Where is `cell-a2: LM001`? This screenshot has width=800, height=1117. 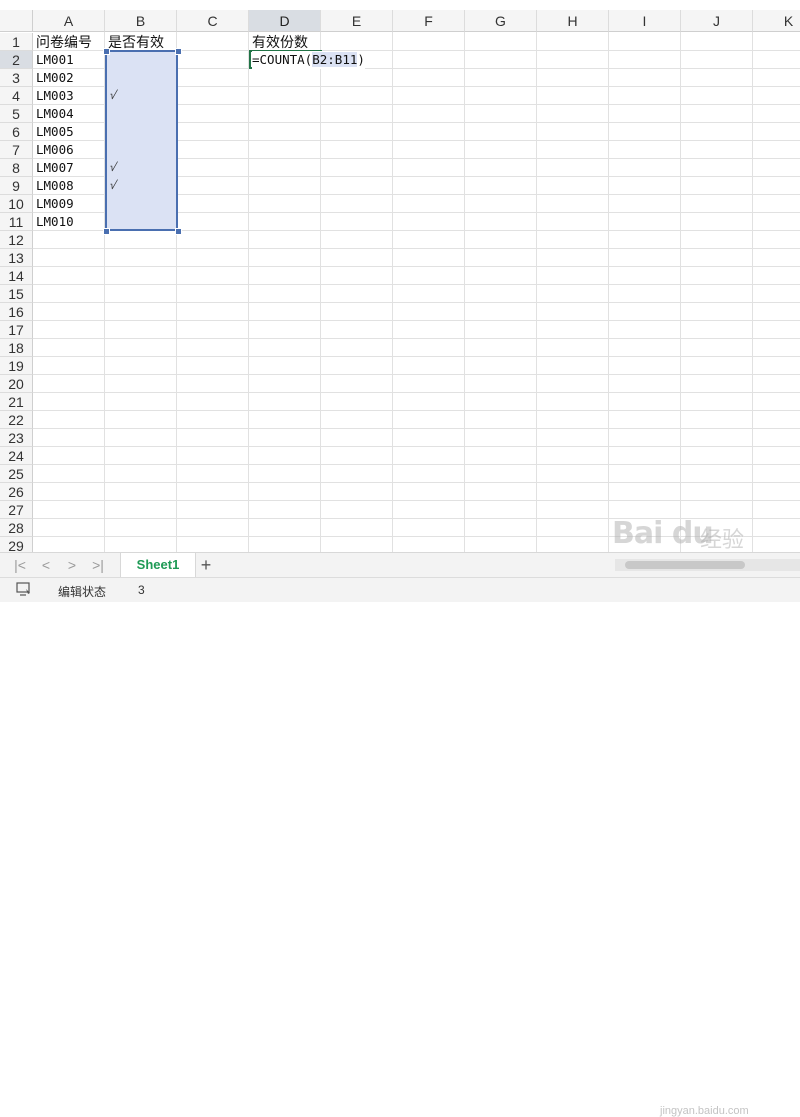 cell-a2: LM001 is located at coordinates (55, 60).